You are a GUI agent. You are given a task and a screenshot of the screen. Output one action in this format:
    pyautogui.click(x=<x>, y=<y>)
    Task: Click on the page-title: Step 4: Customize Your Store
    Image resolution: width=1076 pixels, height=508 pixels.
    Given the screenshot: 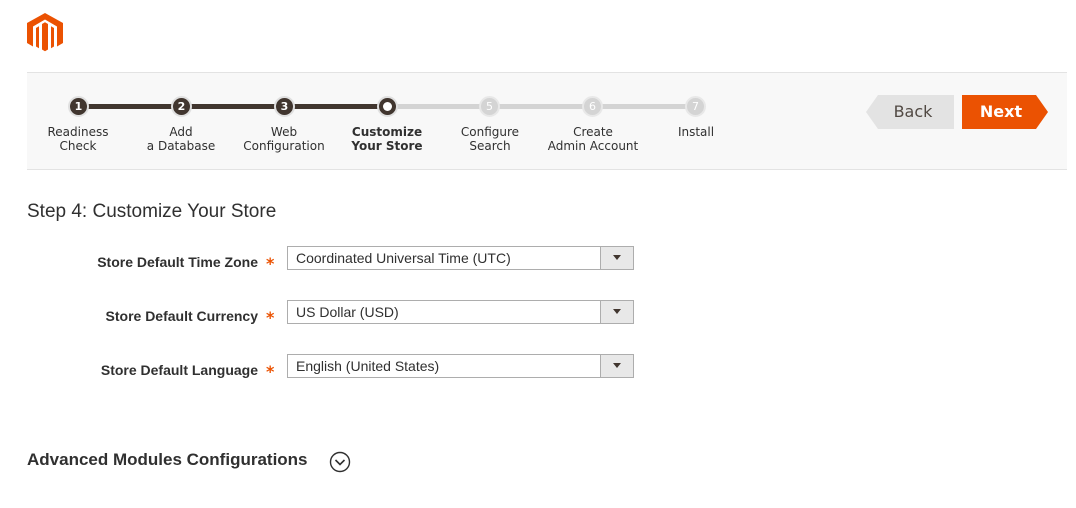 What is the action you would take?
    pyautogui.click(x=152, y=211)
    